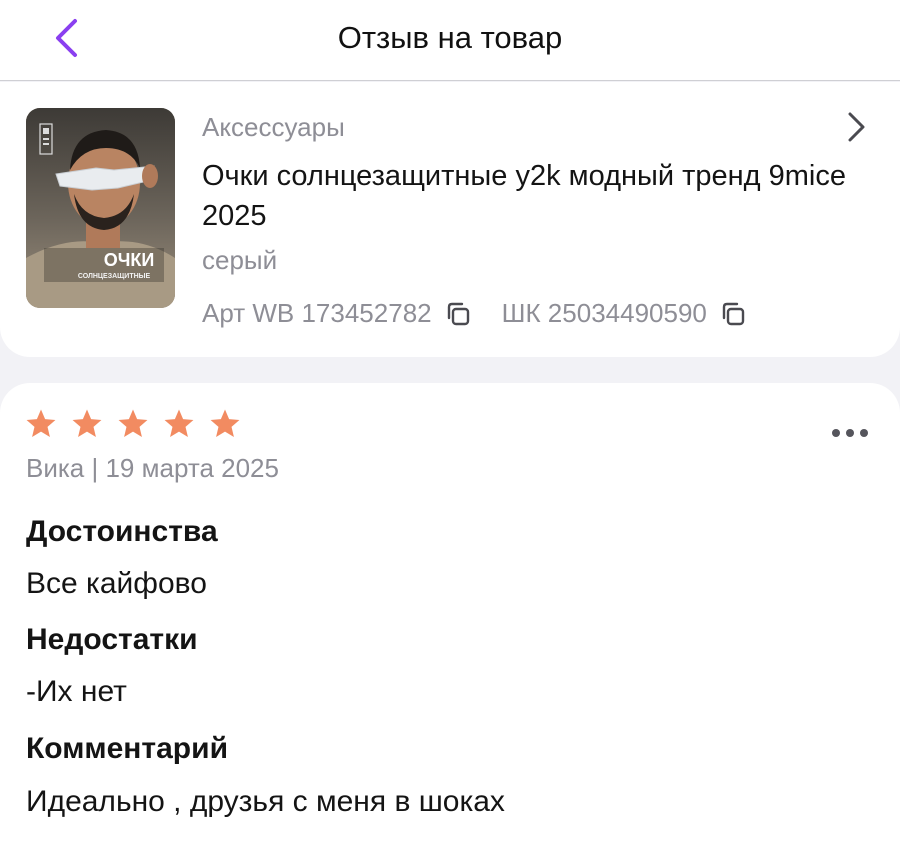 This screenshot has height=843, width=900. What do you see at coordinates (604, 313) in the screenshot?
I see `barcode-number: ШК 25034490590` at bounding box center [604, 313].